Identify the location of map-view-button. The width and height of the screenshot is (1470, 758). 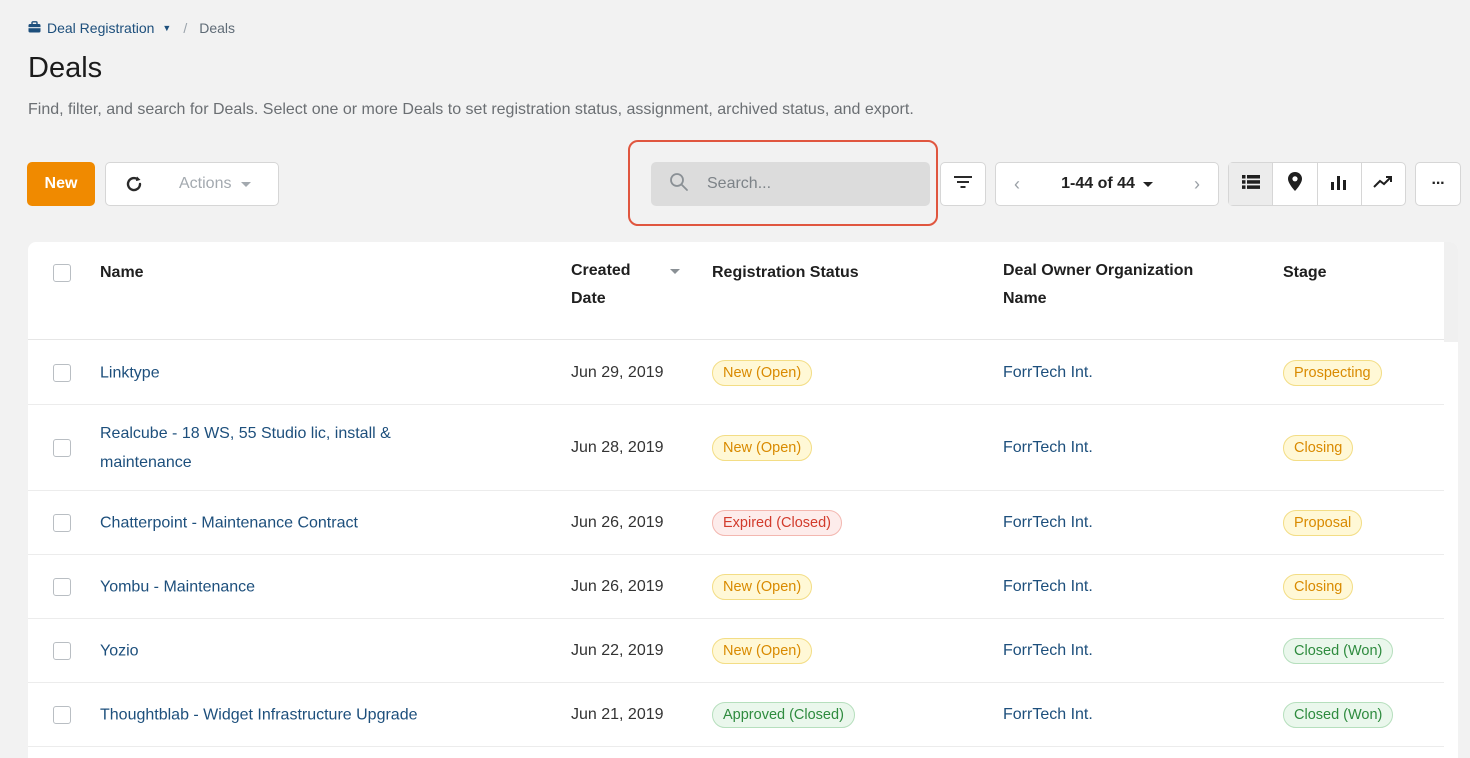
(1295, 184).